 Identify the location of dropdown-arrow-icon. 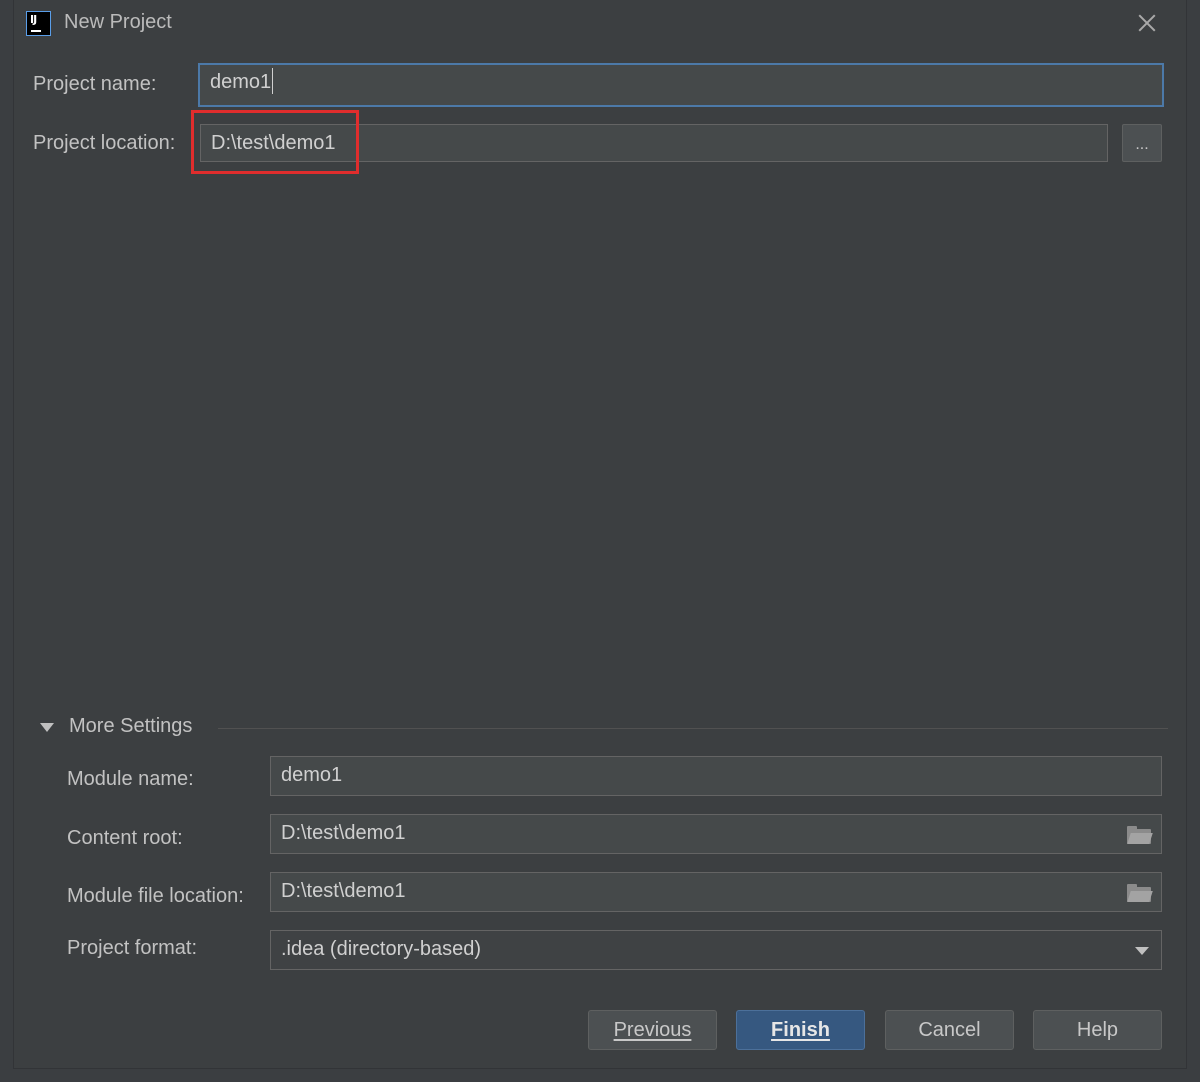
(1142, 951).